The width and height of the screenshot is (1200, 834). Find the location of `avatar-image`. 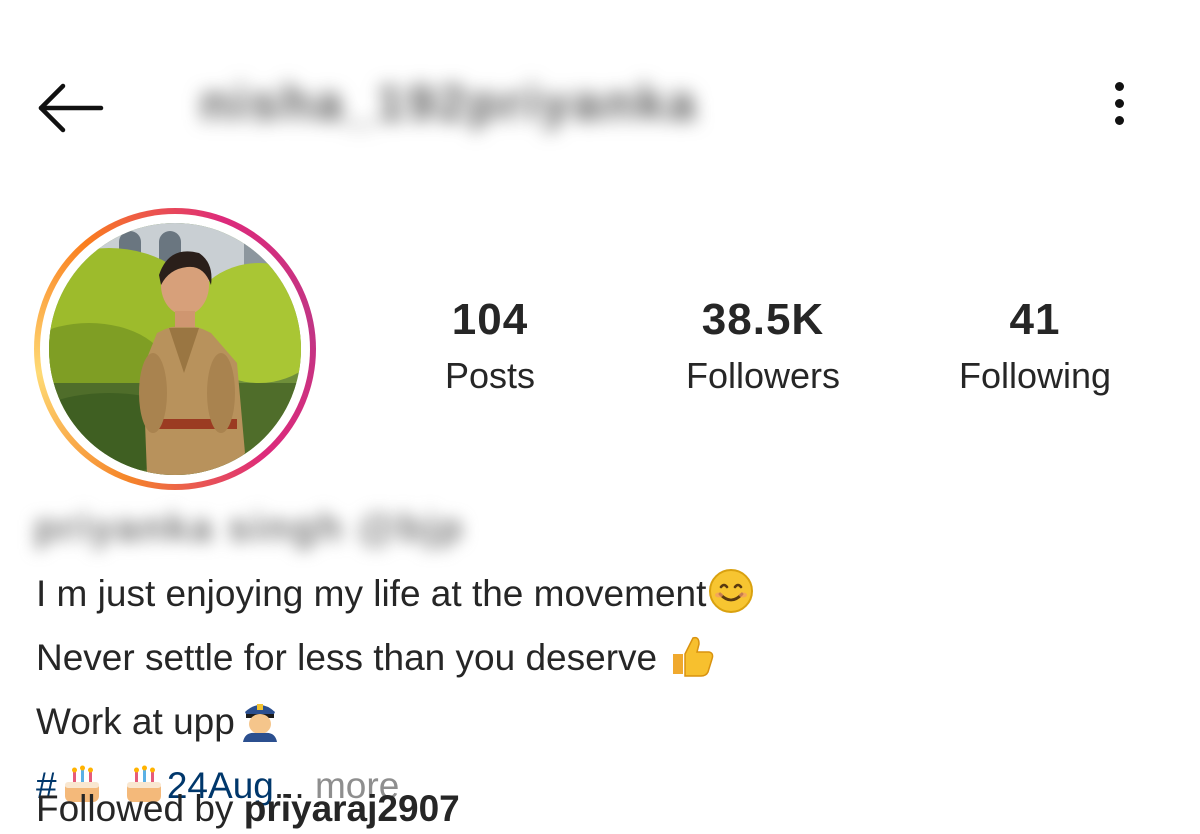

avatar-image is located at coordinates (175, 349).